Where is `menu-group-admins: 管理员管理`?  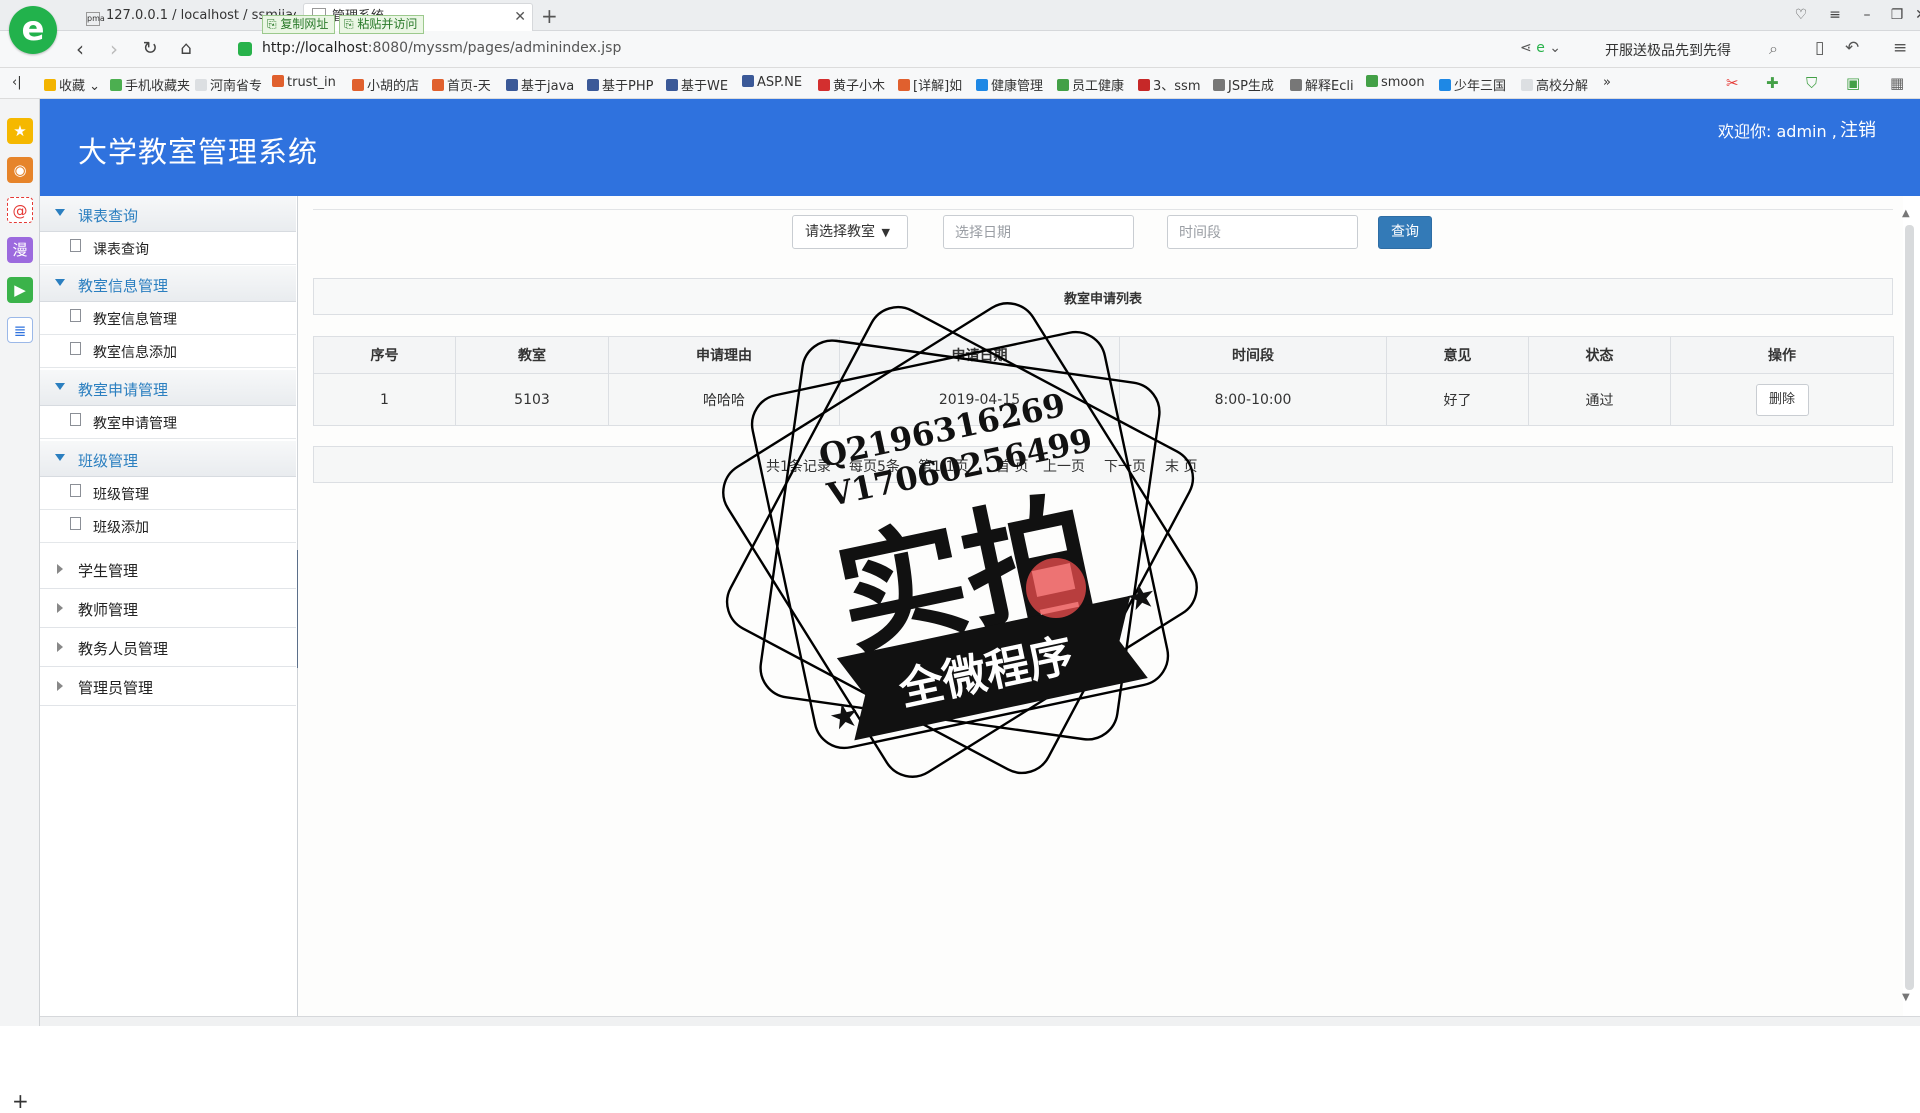
menu-group-admins: 管理员管理 is located at coordinates (168, 686).